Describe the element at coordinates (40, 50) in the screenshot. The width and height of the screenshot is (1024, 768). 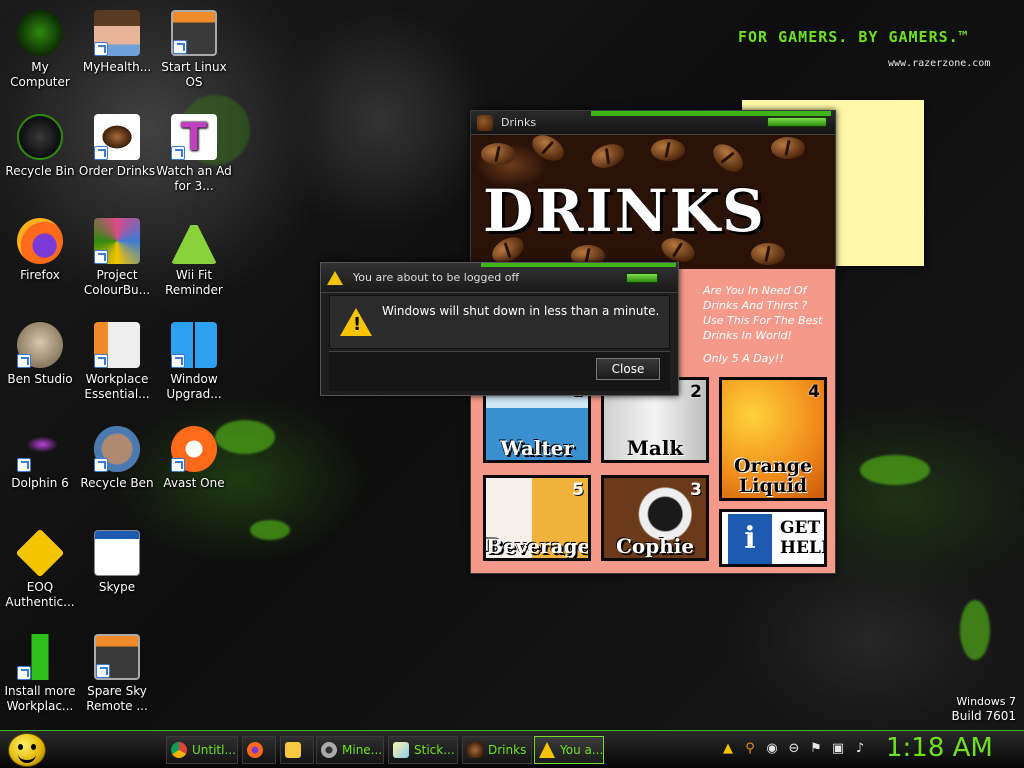
I see `desktop-icon-my-computer: My Computer` at that location.